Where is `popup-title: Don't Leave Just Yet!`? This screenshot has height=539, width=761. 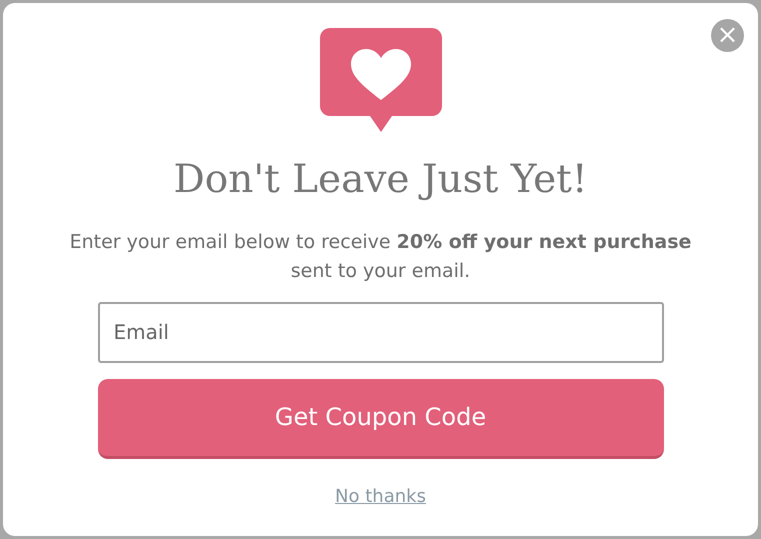 popup-title: Don't Leave Just Yet! is located at coordinates (380, 180).